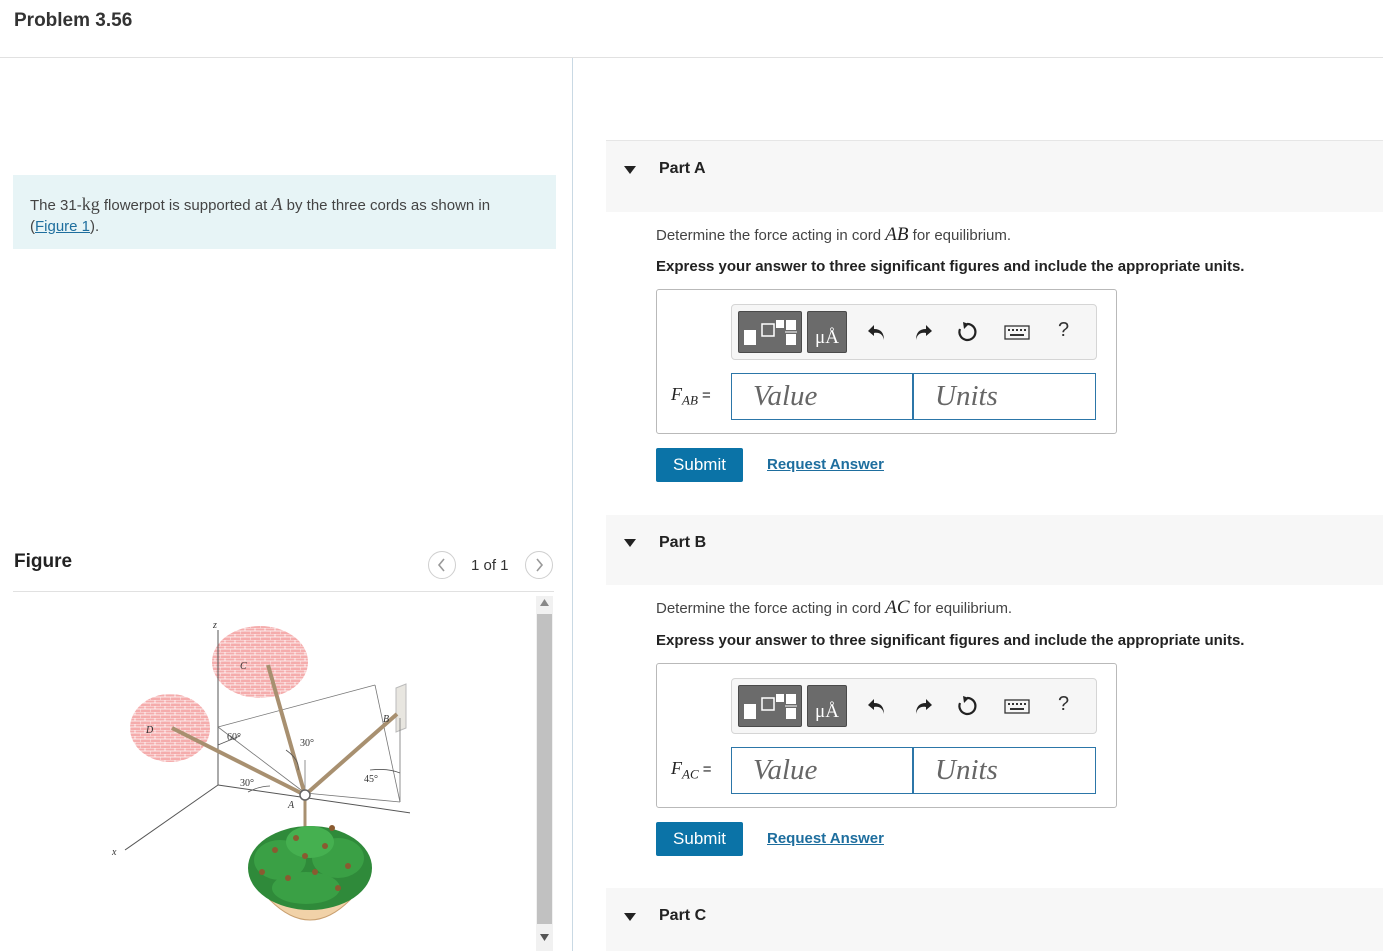 The width and height of the screenshot is (1383, 951). I want to click on scroll-down-icon, so click(544, 937).